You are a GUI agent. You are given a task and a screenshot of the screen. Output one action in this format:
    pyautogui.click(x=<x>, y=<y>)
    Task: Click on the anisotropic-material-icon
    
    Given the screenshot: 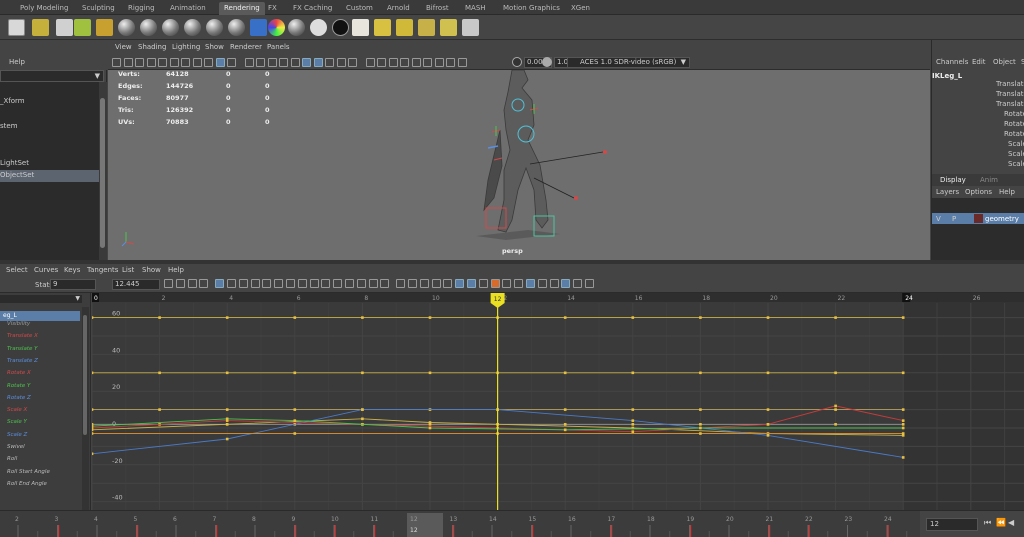 What is the action you would take?
    pyautogui.click(x=236, y=27)
    